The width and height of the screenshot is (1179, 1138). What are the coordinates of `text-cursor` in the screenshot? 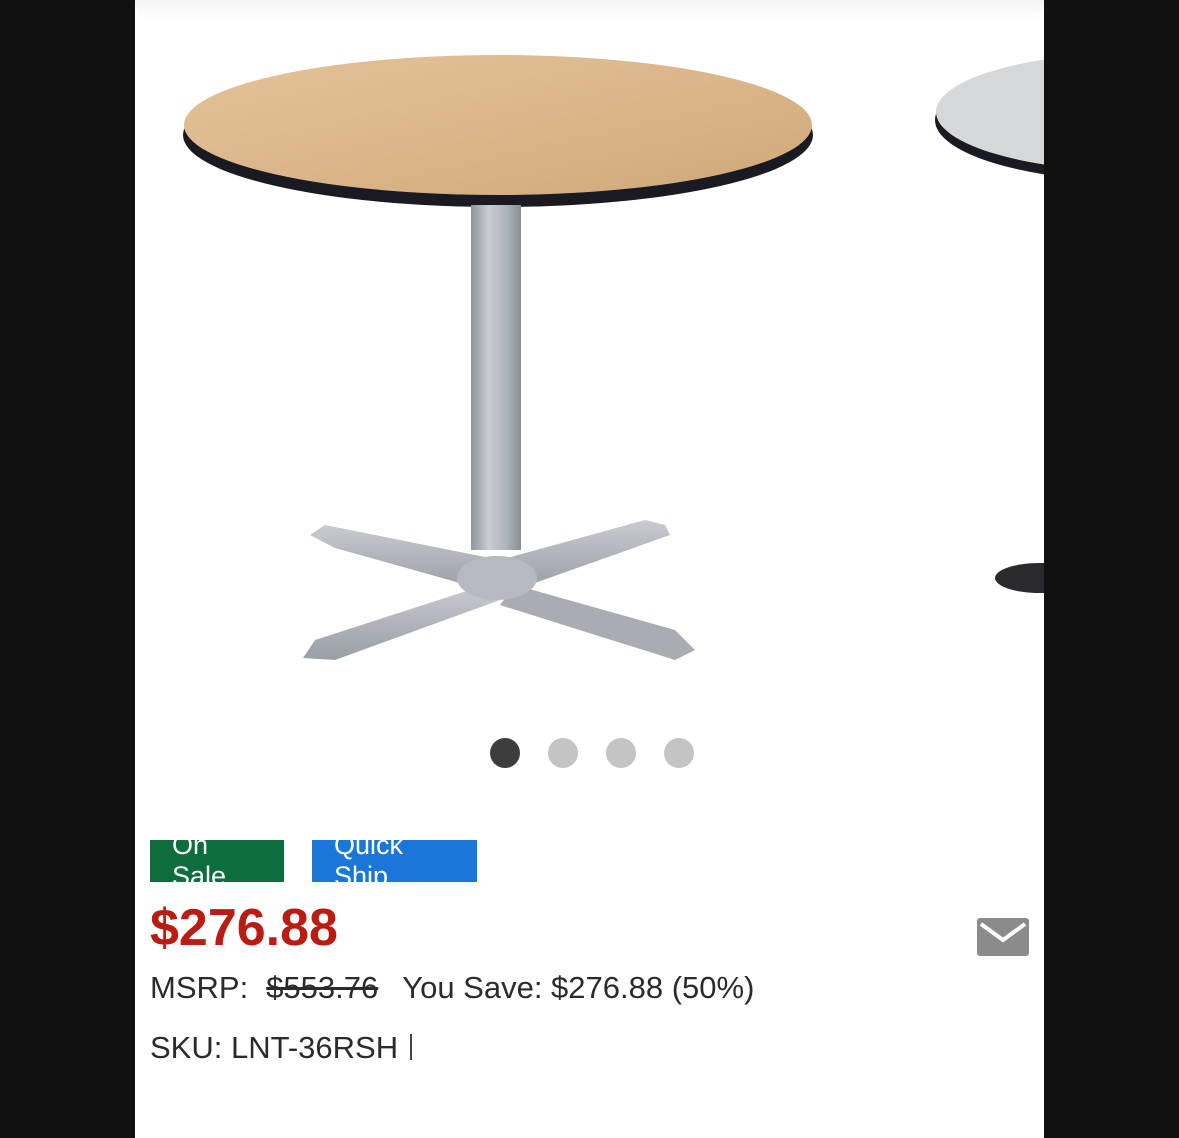 It's located at (411, 1047).